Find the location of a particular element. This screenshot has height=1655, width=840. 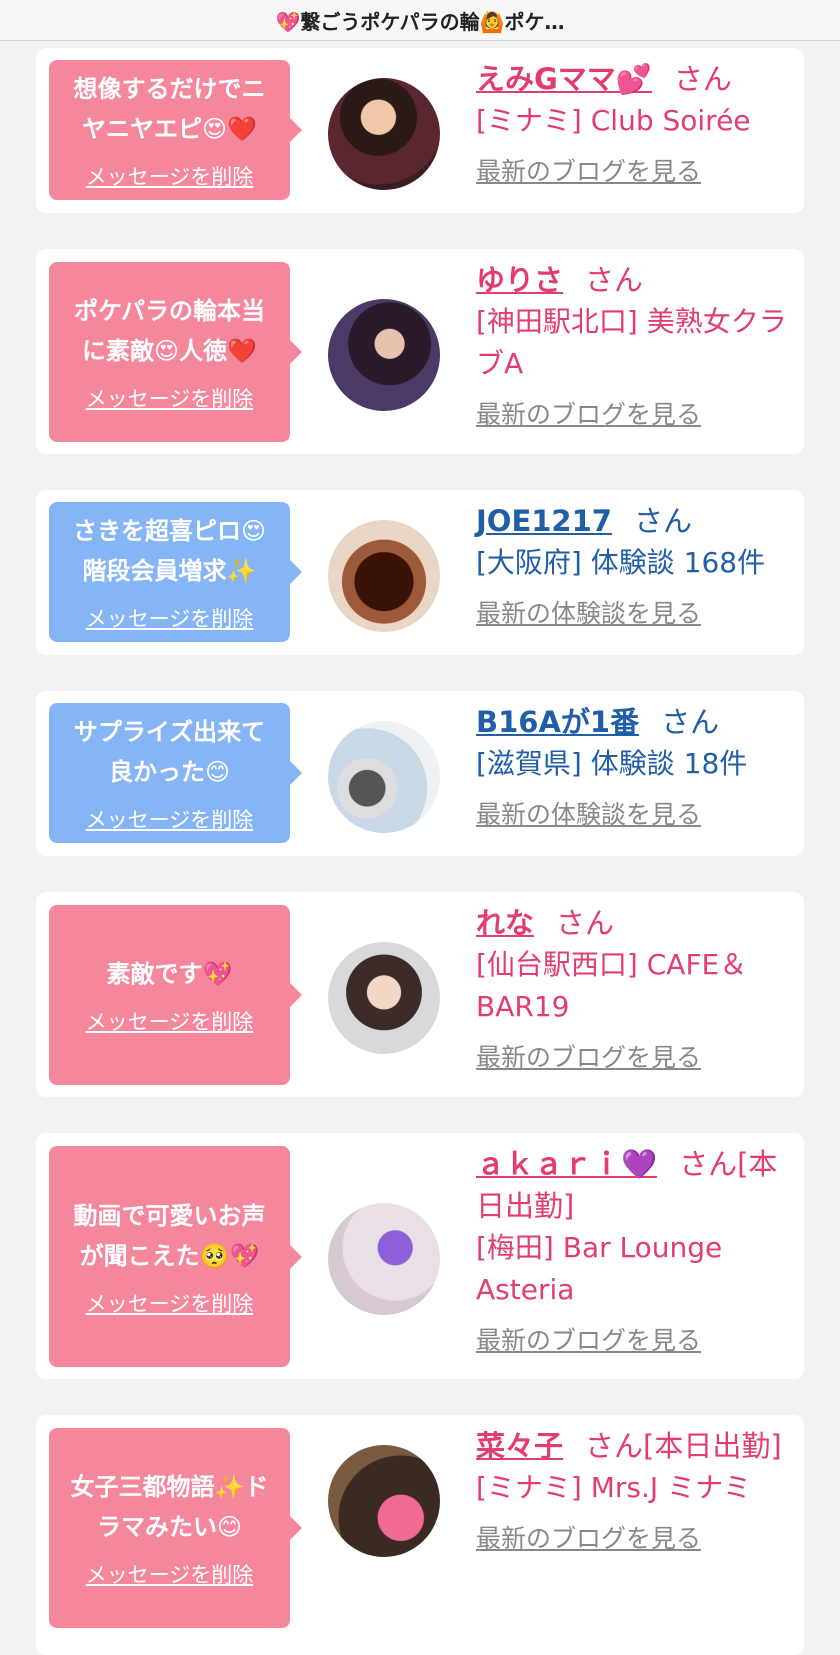

user-name-link: 菜々子 is located at coordinates (519, 1446).